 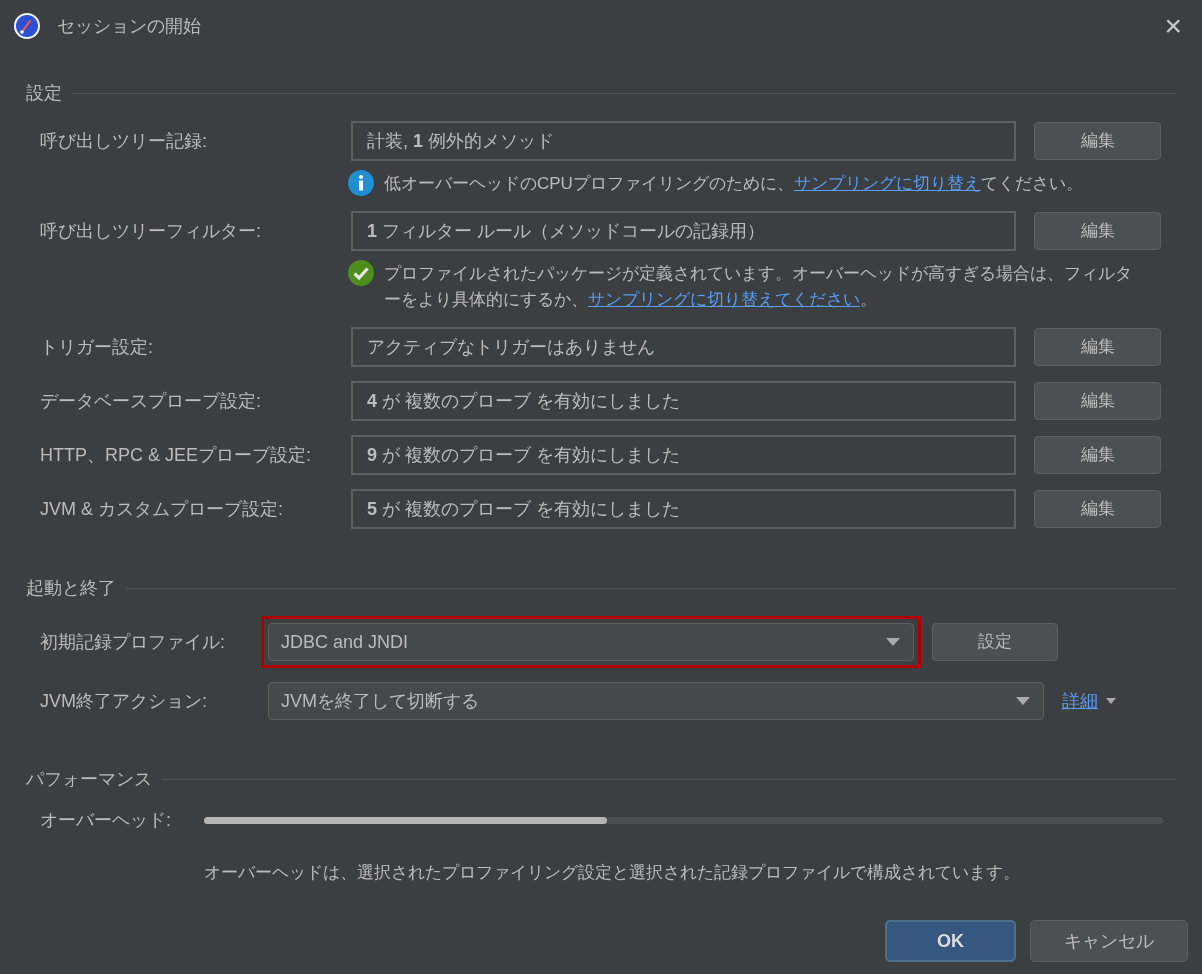 What do you see at coordinates (734, 184) in the screenshot?
I see `hint-text: 低オーバーヘッドのCPUプロファイリングのために、サンプリングに切り替えてください。` at bounding box center [734, 184].